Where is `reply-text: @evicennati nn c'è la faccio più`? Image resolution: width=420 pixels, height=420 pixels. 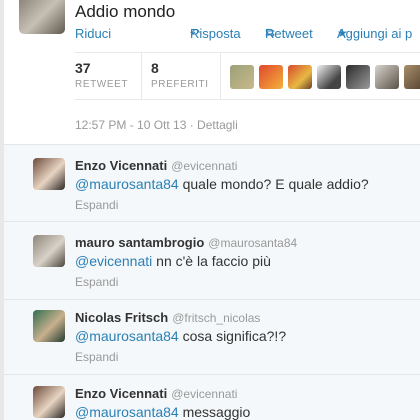 reply-text: @evicennati nn c'è la faccio più is located at coordinates (173, 261).